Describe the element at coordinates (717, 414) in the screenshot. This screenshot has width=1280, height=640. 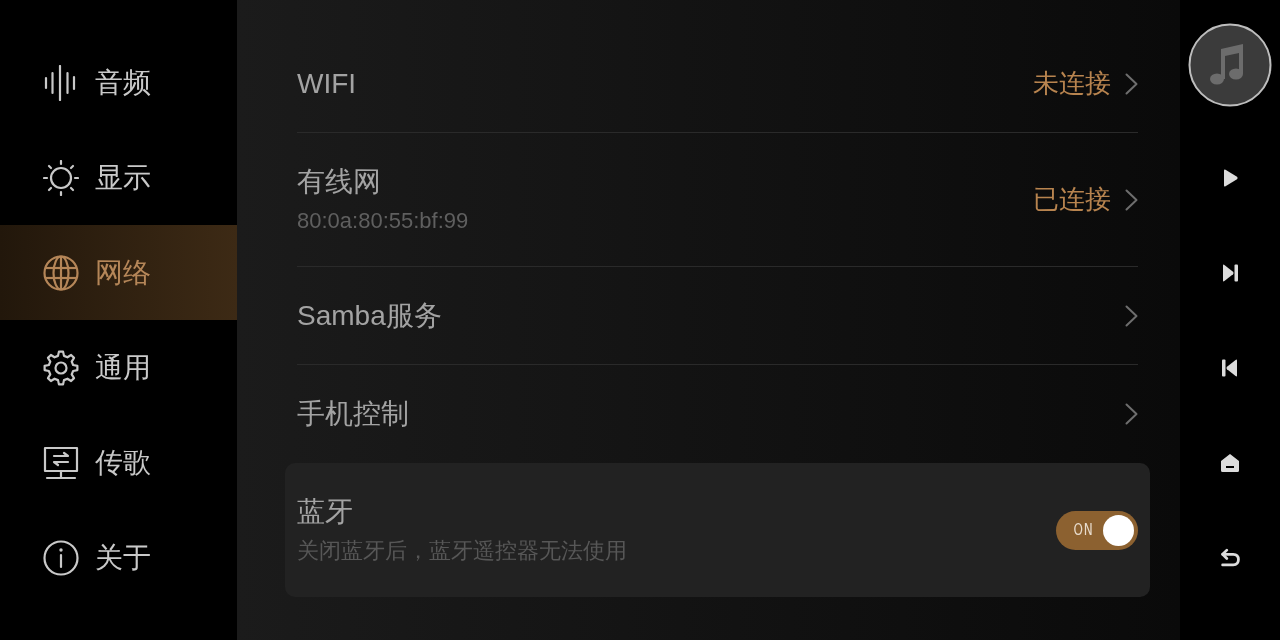
I see `settings-row: 手机控制` at that location.